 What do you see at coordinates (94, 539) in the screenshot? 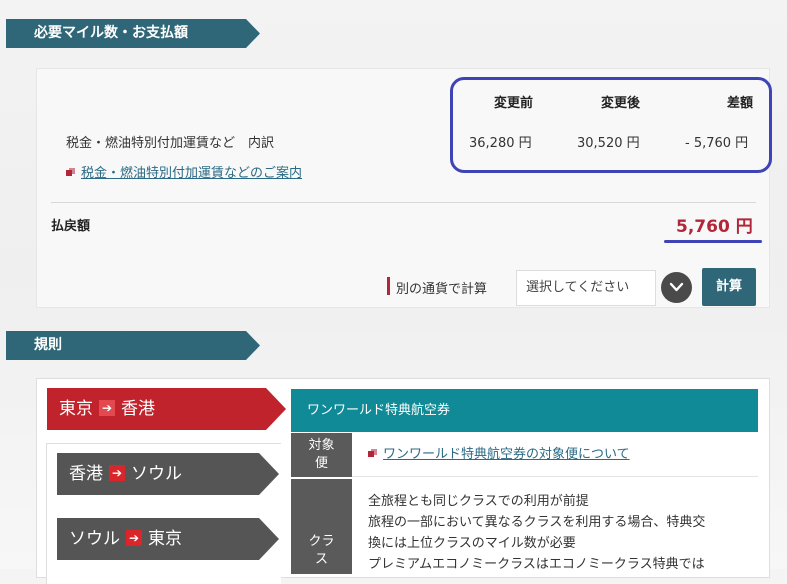
I see `route-from: ソウル` at bounding box center [94, 539].